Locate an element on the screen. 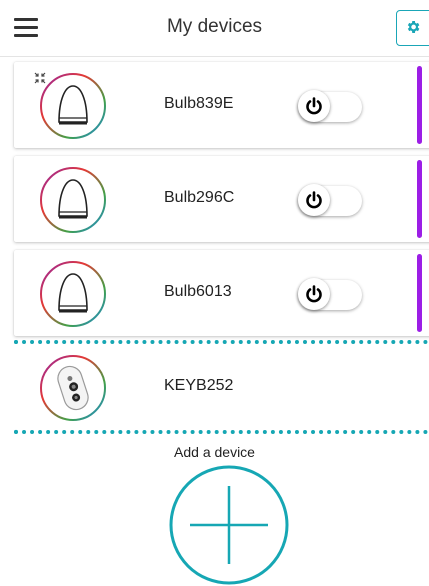 This screenshot has width=429, height=586. device-name: Bulb6013 is located at coordinates (198, 291).